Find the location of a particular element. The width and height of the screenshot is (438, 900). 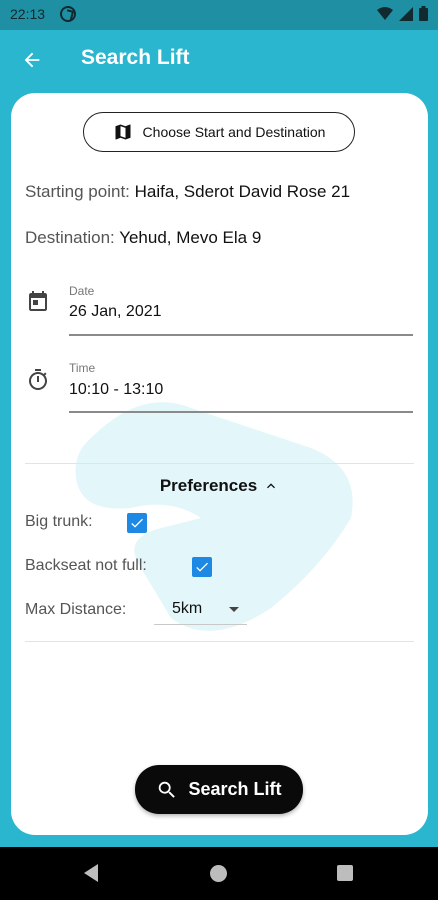

search-lift-button: Search Lift is located at coordinates (219, 789).